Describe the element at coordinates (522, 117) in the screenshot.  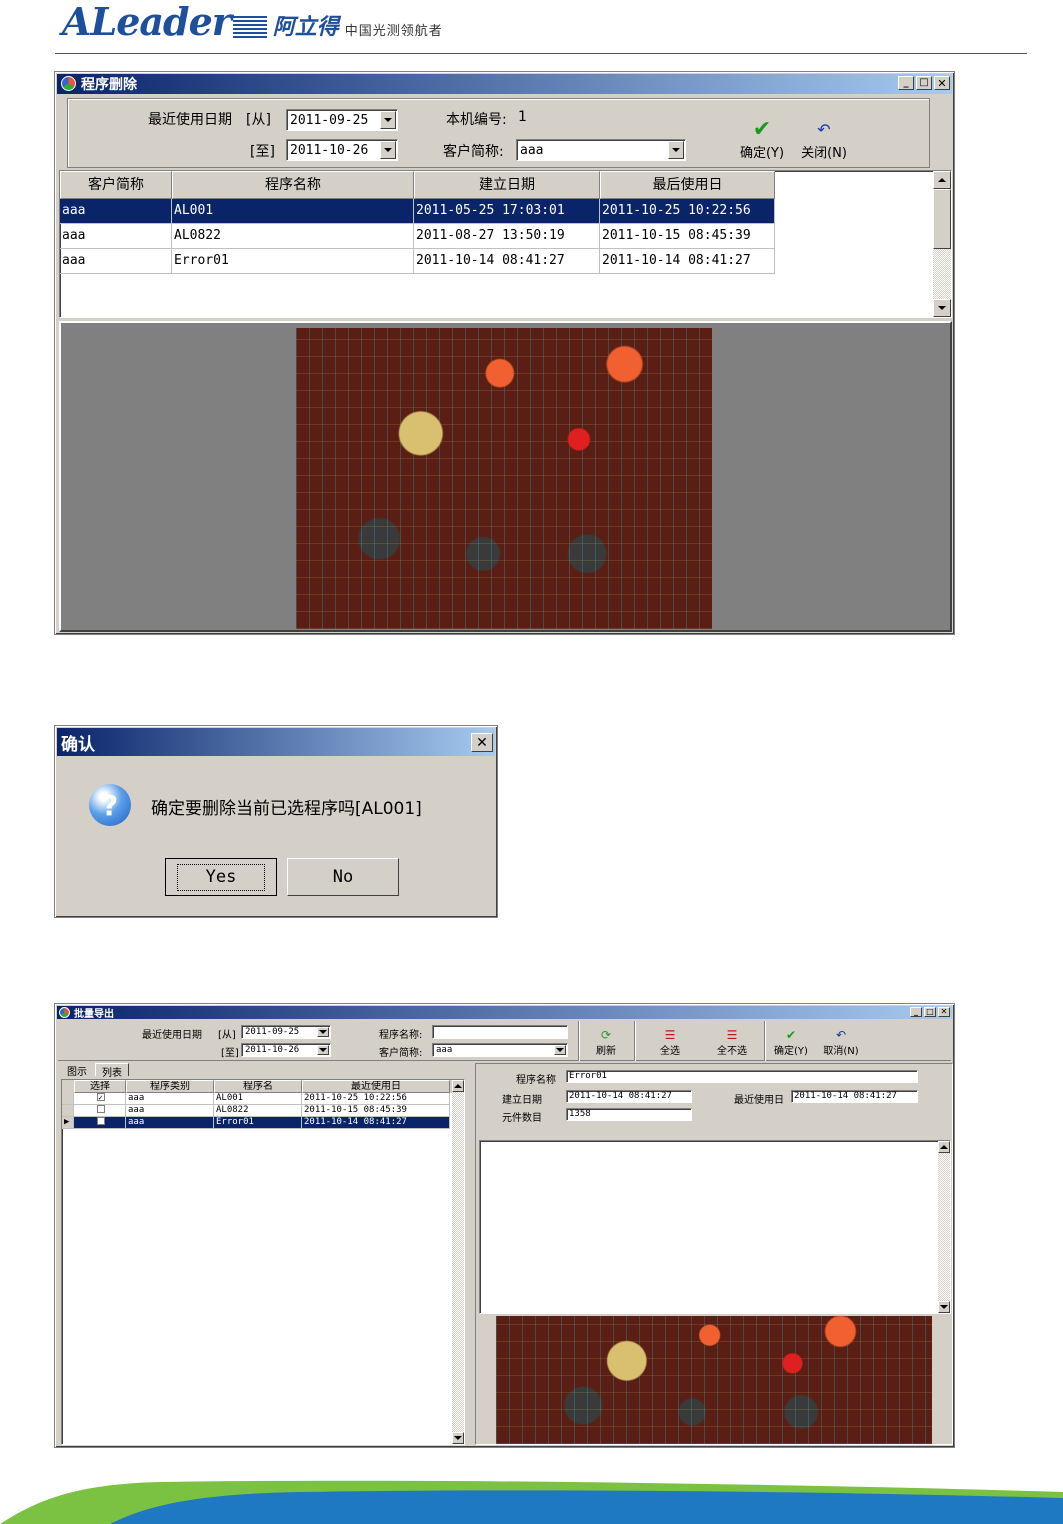
I see `machine-no-value: 1` at that location.